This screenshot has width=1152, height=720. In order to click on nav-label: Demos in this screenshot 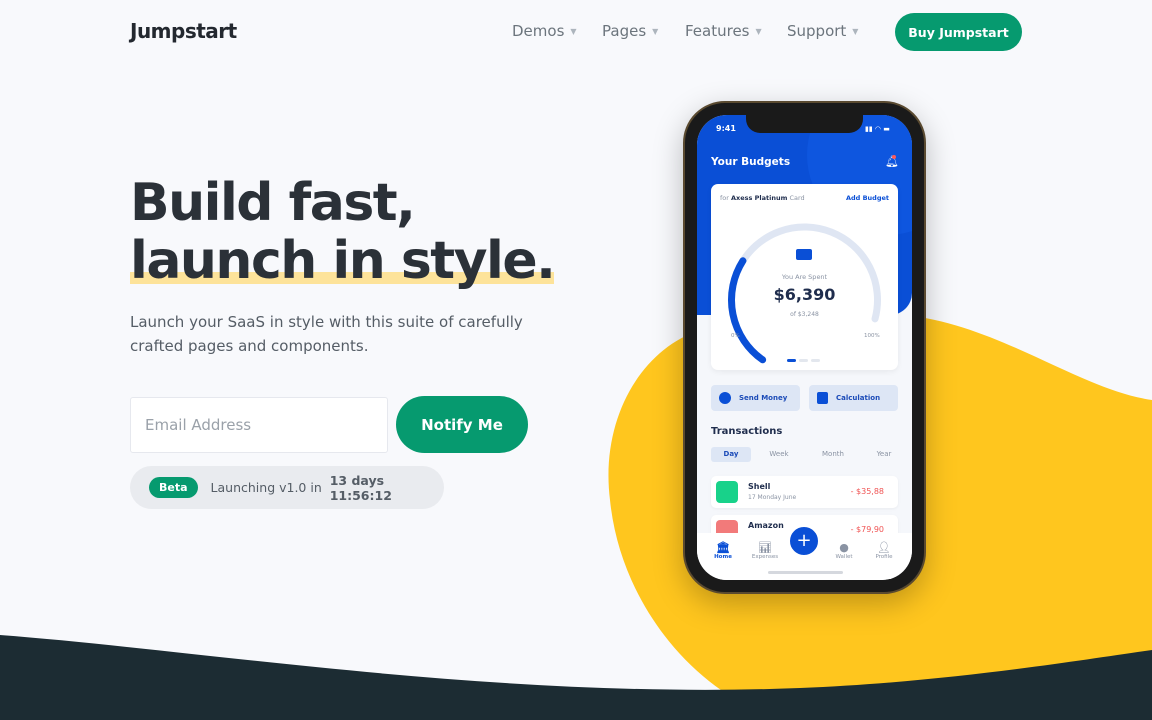, I will do `click(538, 31)`.